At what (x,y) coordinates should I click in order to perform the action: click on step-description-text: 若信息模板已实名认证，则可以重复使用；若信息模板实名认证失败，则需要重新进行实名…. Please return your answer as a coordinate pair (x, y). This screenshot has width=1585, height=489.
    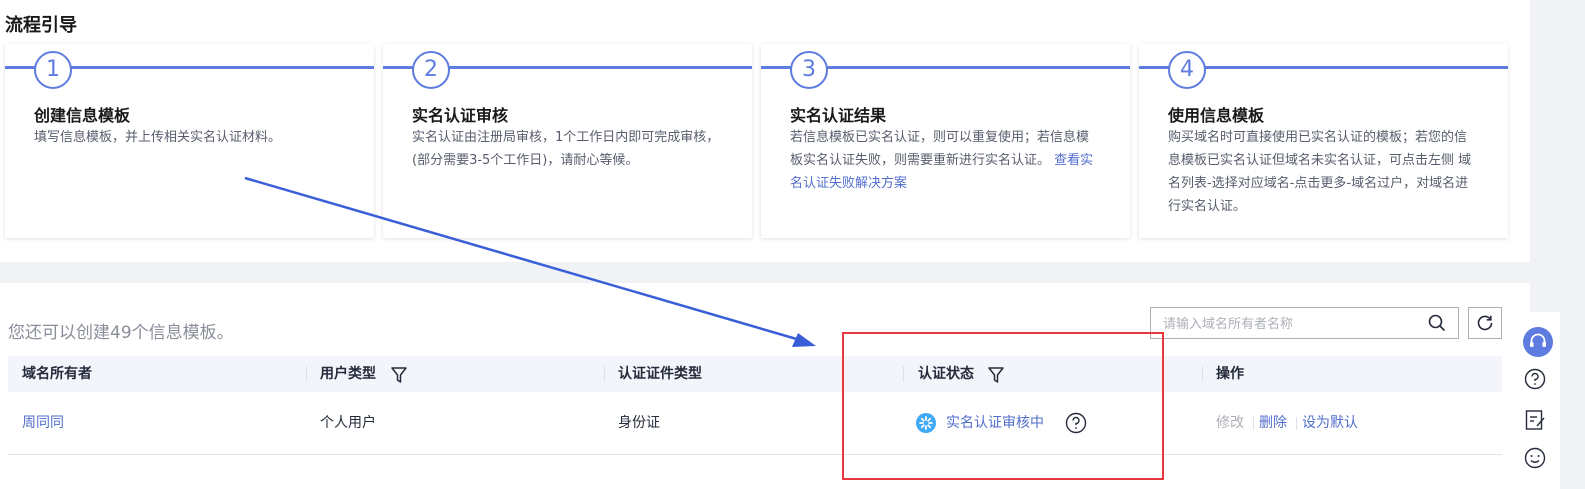
    Looking at the image, I should click on (940, 149).